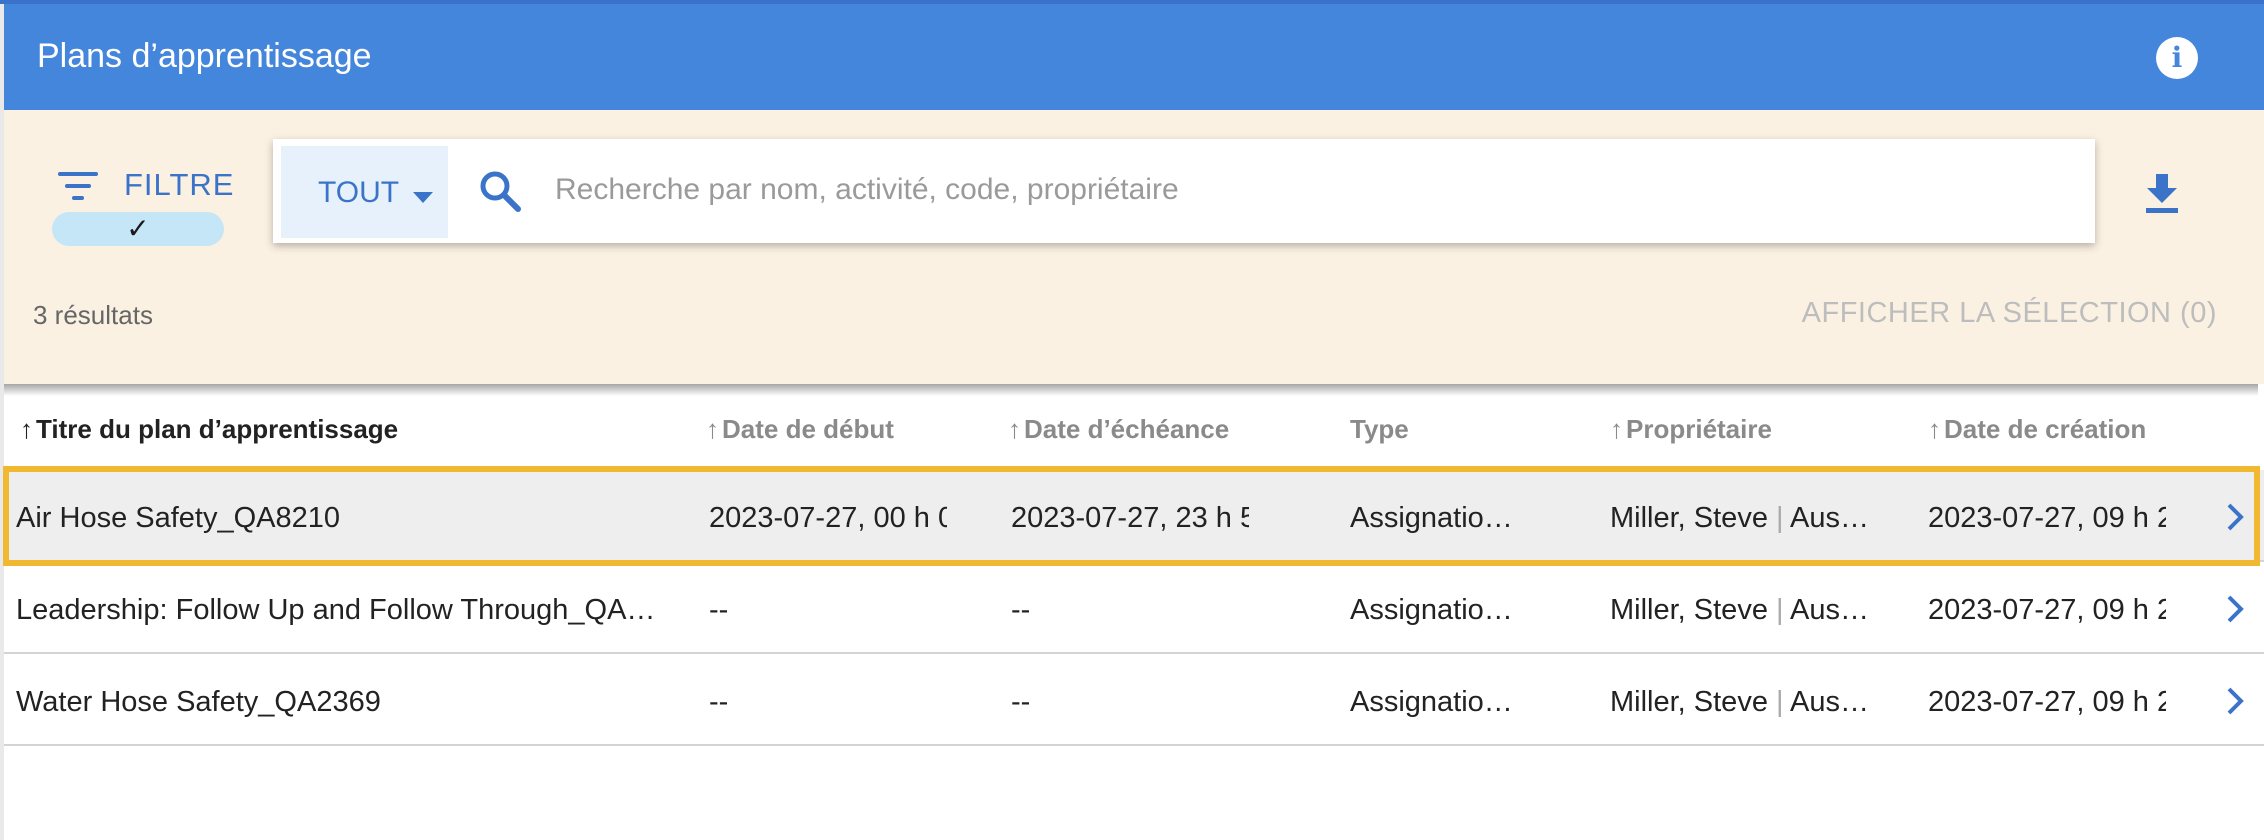  What do you see at coordinates (828, 518) in the screenshot?
I see `cell-start-date: 2023-07-27, 00 h 0` at bounding box center [828, 518].